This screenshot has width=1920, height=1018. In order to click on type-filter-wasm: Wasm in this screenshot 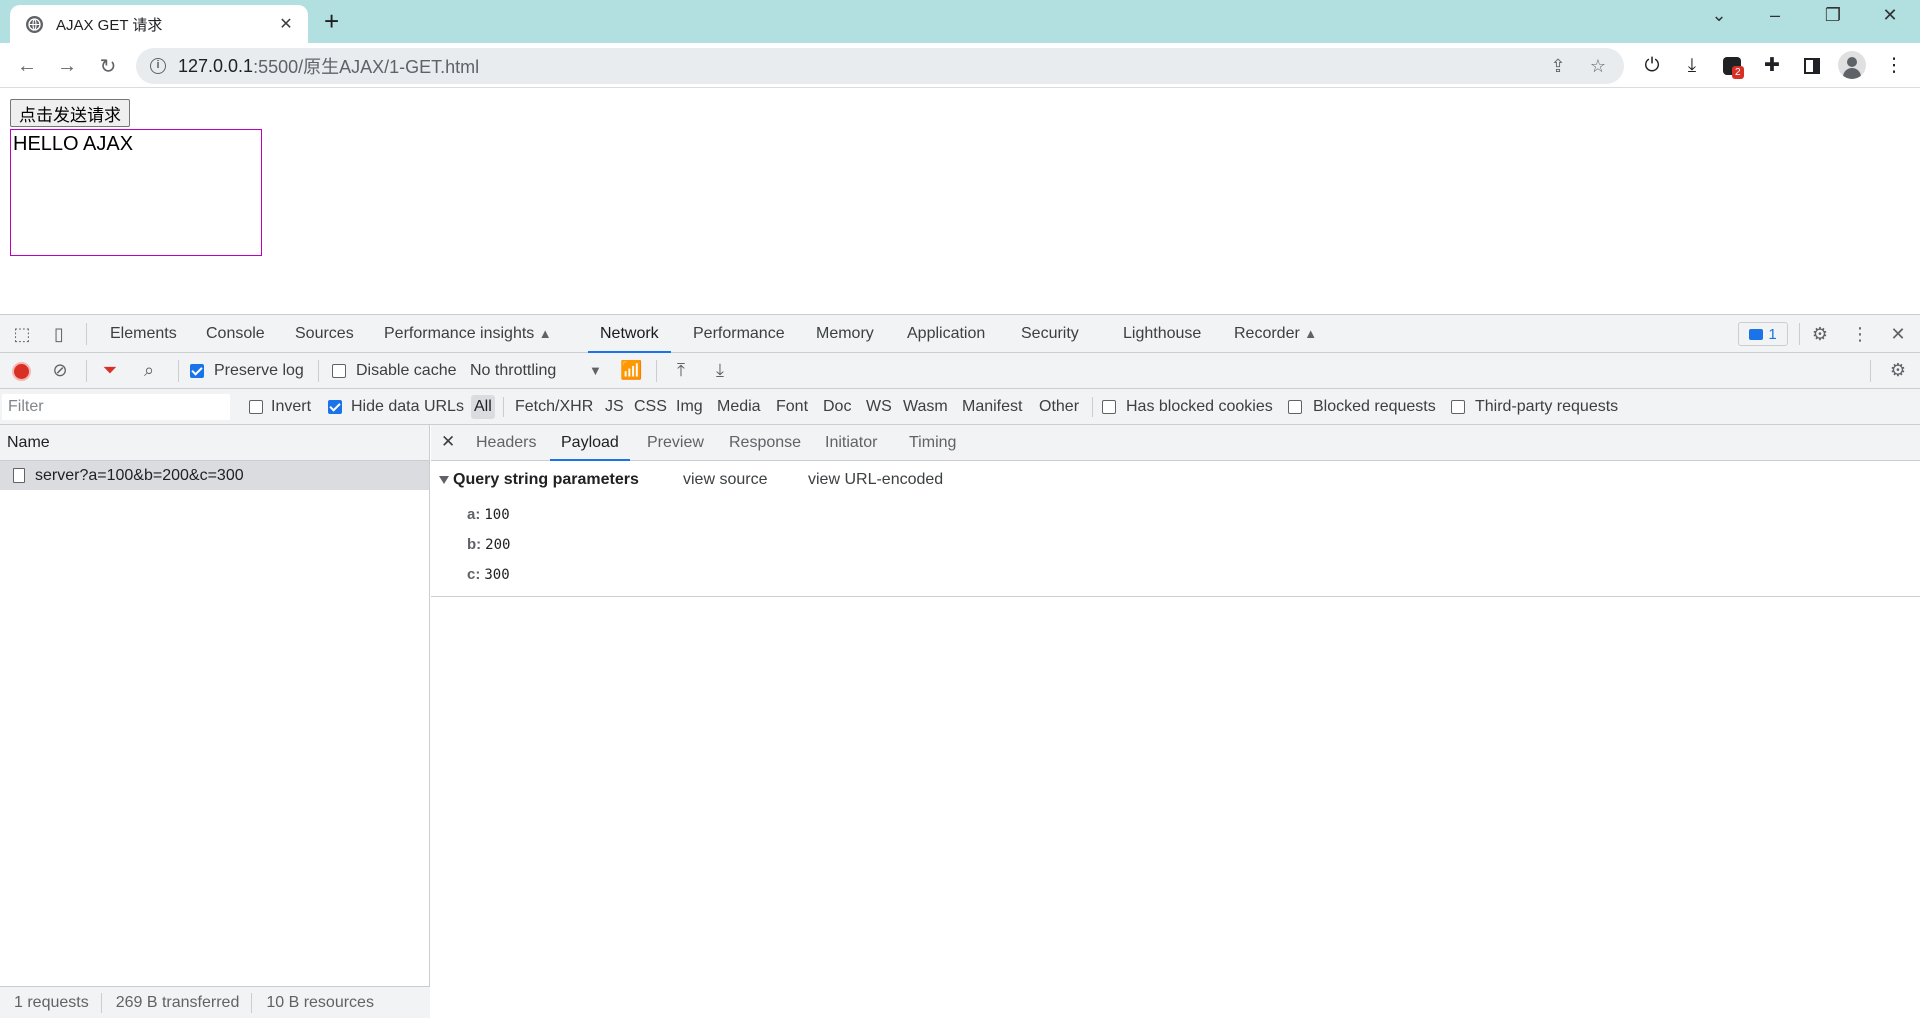, I will do `click(925, 407)`.